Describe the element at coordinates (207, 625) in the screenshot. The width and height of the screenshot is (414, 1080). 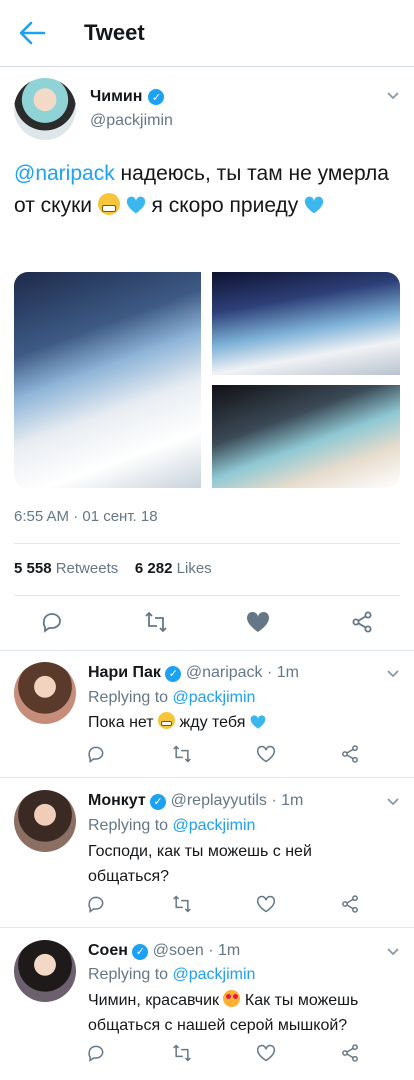
I see `main-action-bar` at that location.